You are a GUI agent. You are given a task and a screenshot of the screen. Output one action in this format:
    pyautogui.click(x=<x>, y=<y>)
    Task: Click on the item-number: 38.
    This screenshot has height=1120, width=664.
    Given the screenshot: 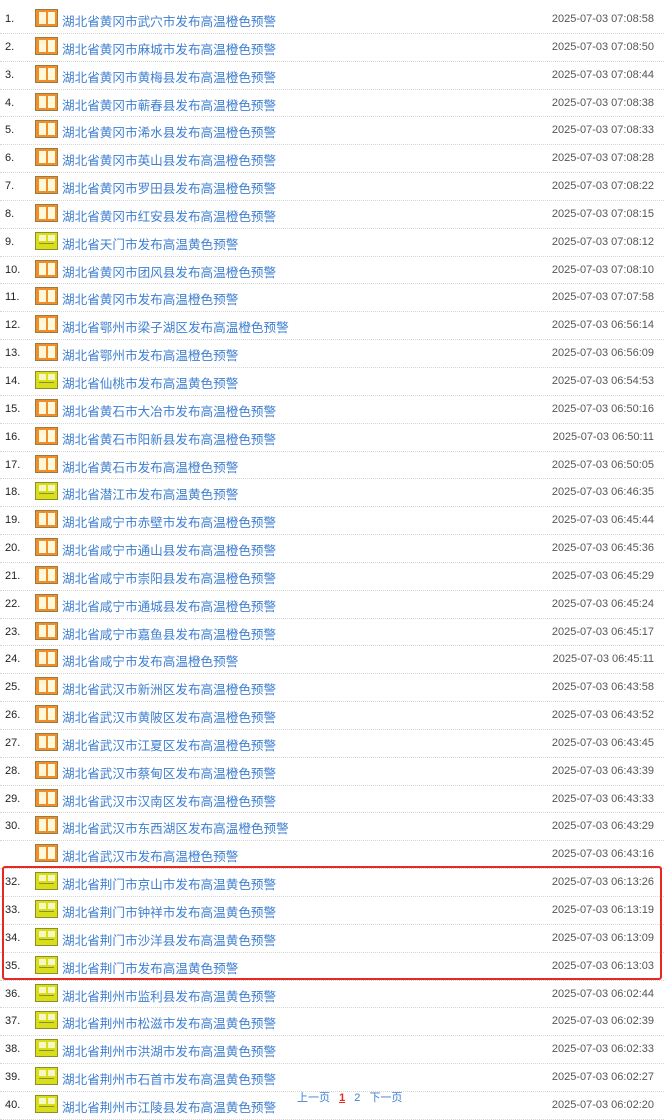 What is the action you would take?
    pyautogui.click(x=13, y=1049)
    